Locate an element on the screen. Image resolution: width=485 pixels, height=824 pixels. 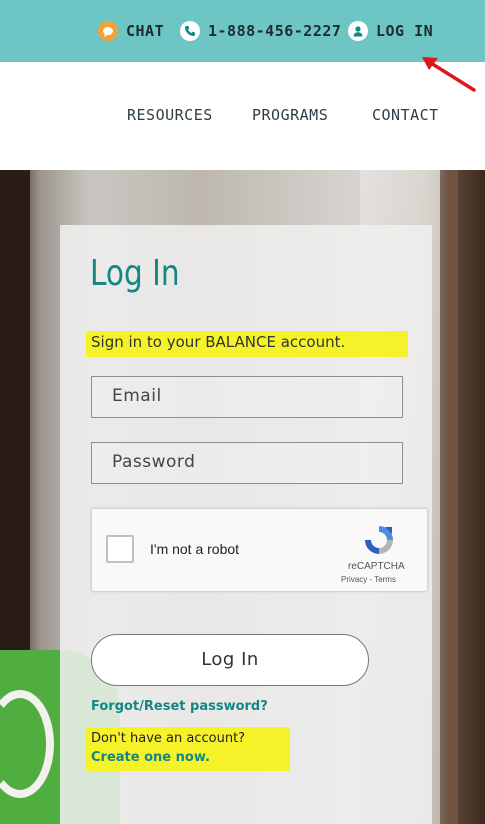
user-icon is located at coordinates (358, 31).